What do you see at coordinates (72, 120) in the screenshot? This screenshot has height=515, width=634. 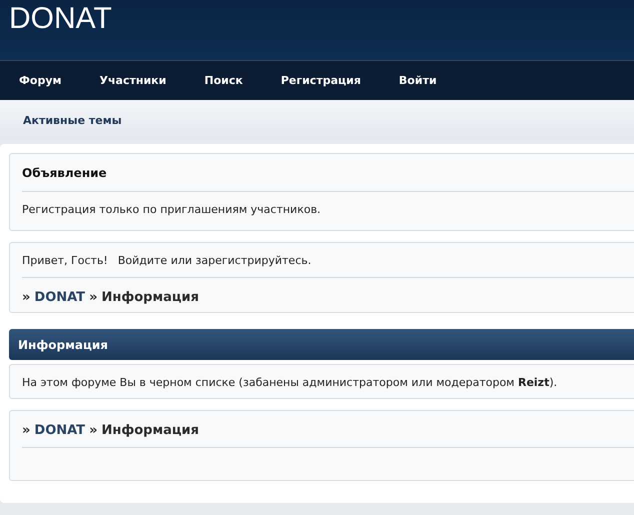 I see `subnav-link: Активные темы` at bounding box center [72, 120].